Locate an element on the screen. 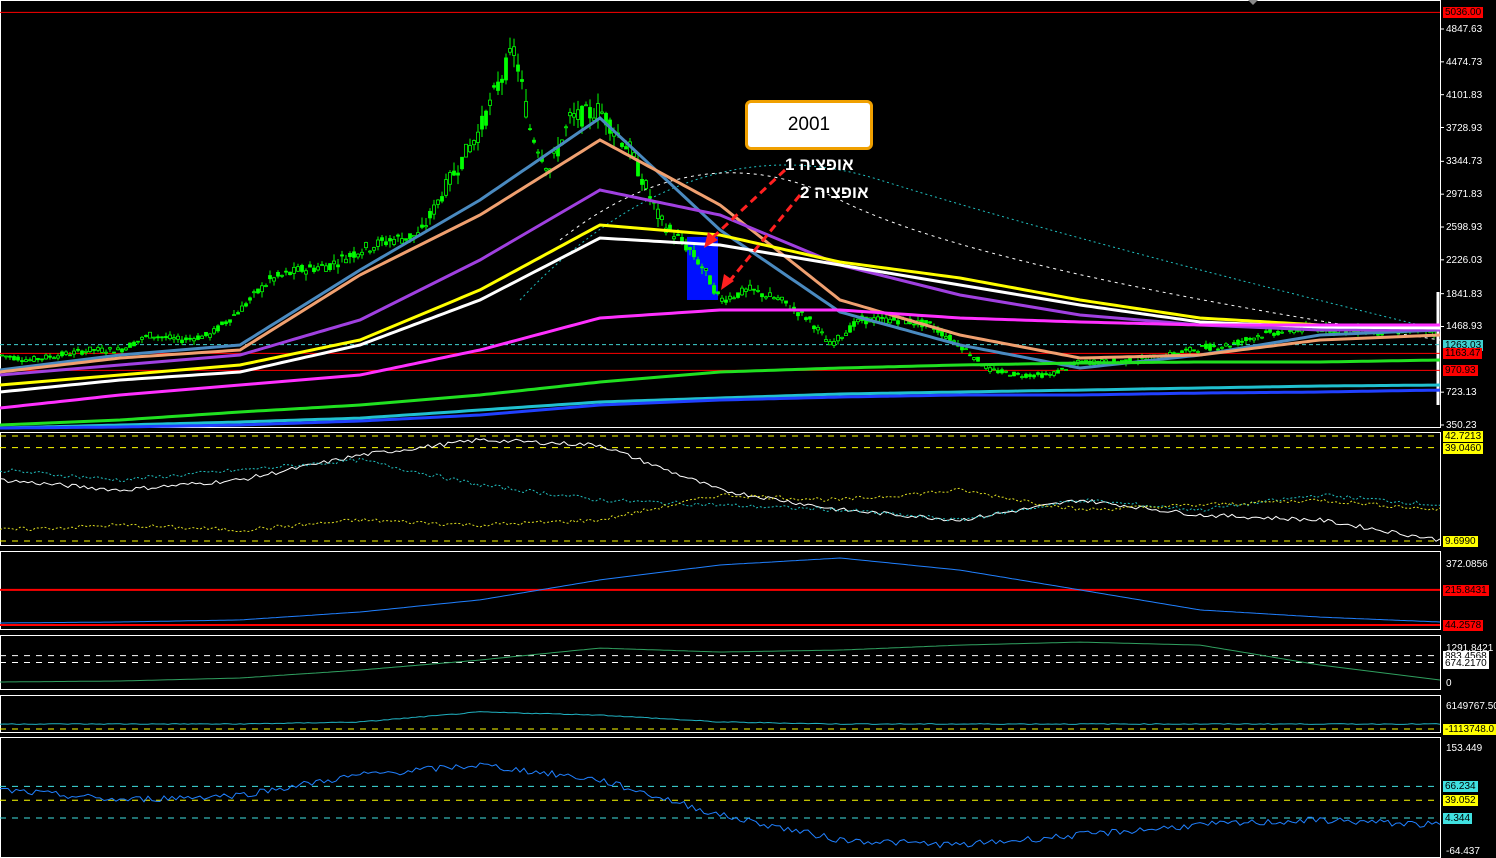 The height and width of the screenshot is (858, 1496). envelope-cyan is located at coordinates (980, 247).